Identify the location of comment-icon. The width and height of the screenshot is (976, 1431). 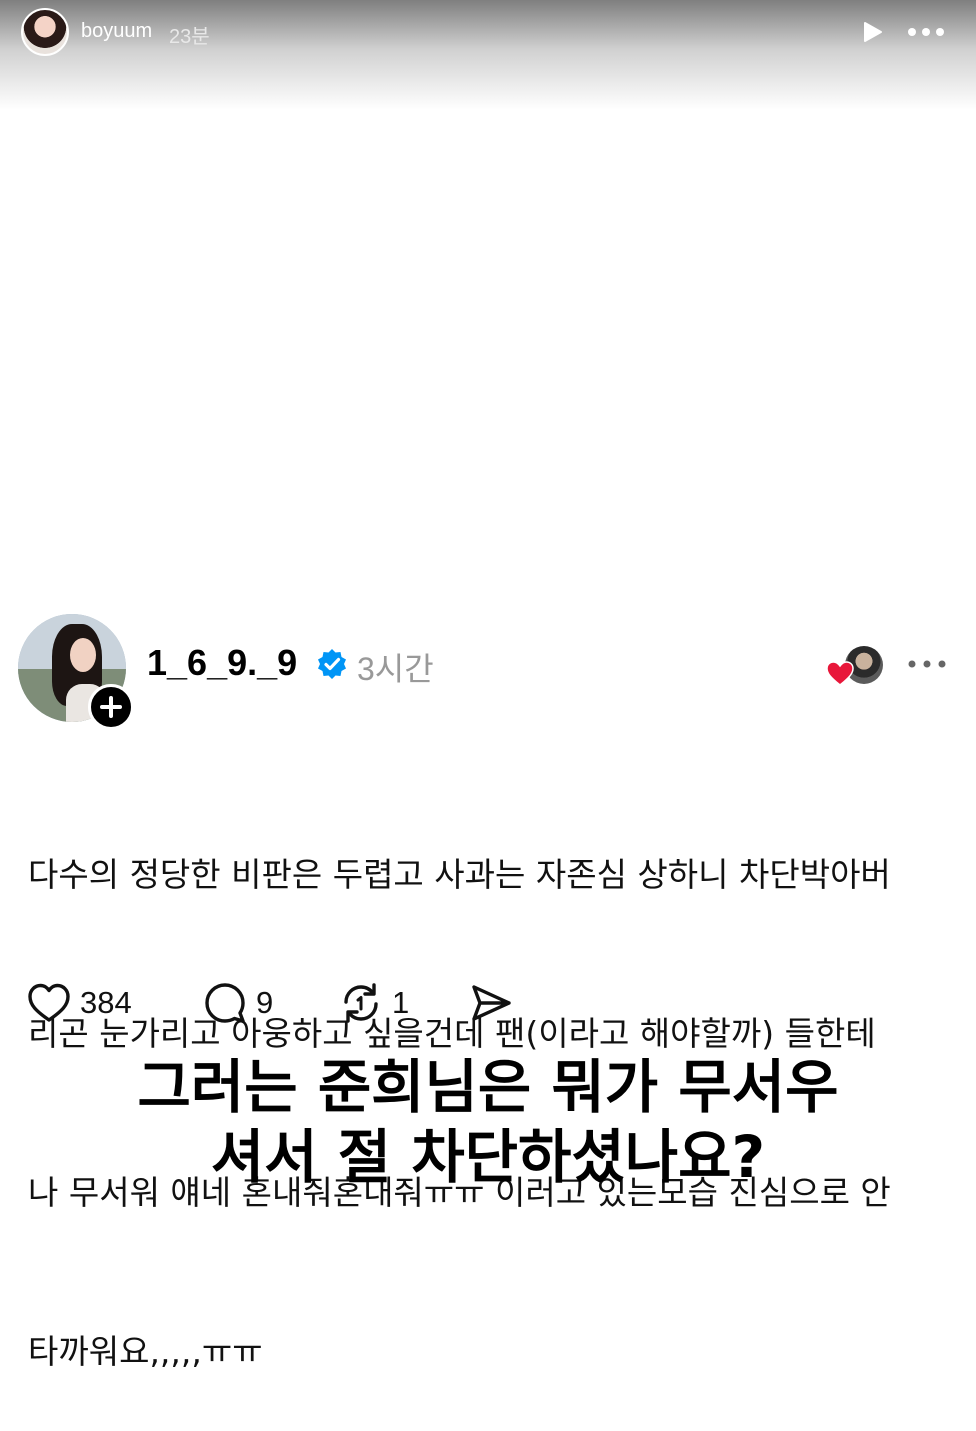
(225, 1003).